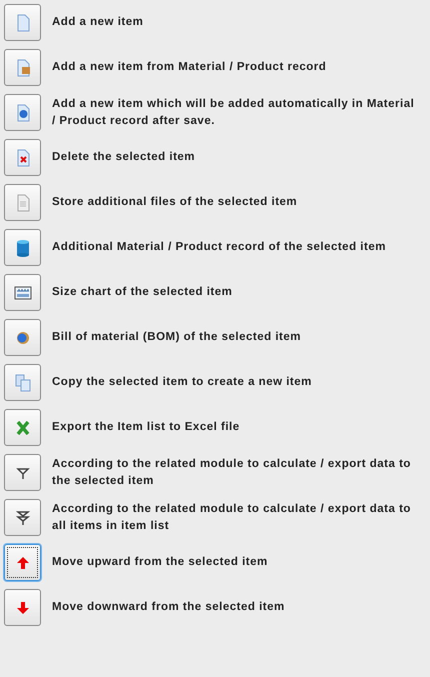 The height and width of the screenshot is (677, 430). What do you see at coordinates (146, 427) in the screenshot?
I see `button-description: Export the Item list to Excel file` at bounding box center [146, 427].